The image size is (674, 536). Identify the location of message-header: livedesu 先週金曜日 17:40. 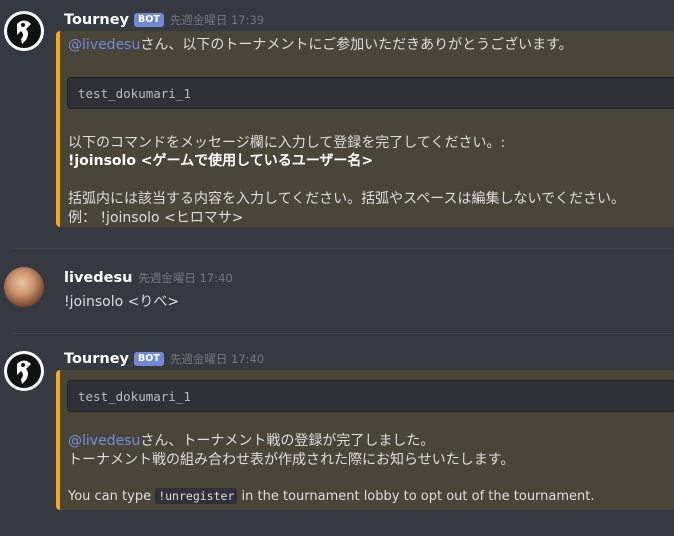
(148, 278).